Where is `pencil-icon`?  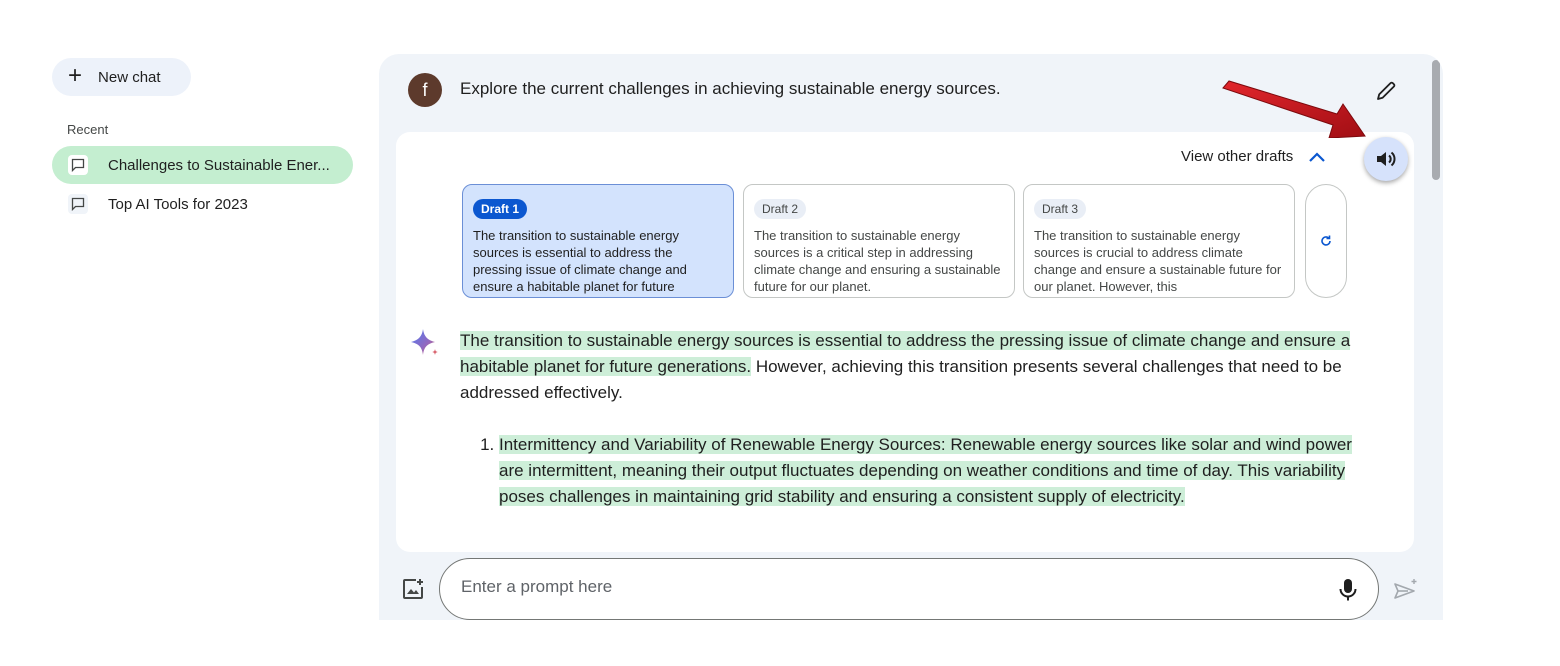
pencil-icon is located at coordinates (1386, 90).